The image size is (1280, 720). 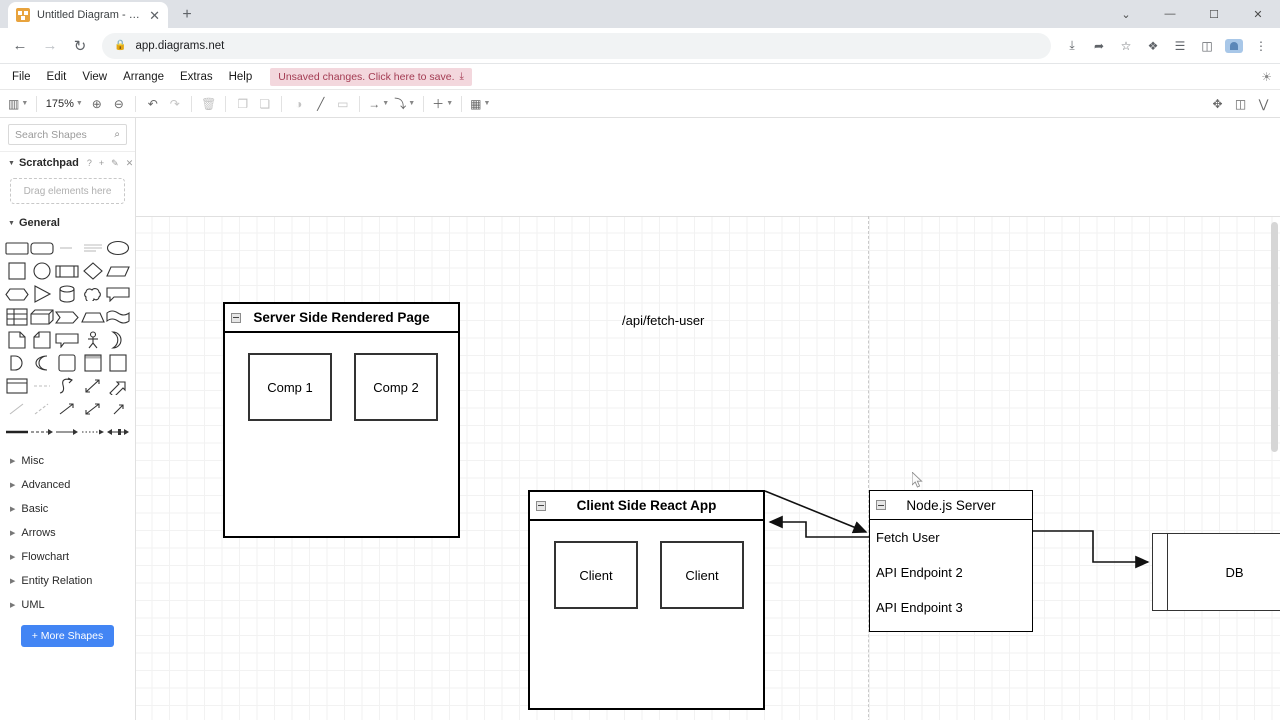 What do you see at coordinates (92, 408) in the screenshot?
I see `shape-line-double-arrow` at bounding box center [92, 408].